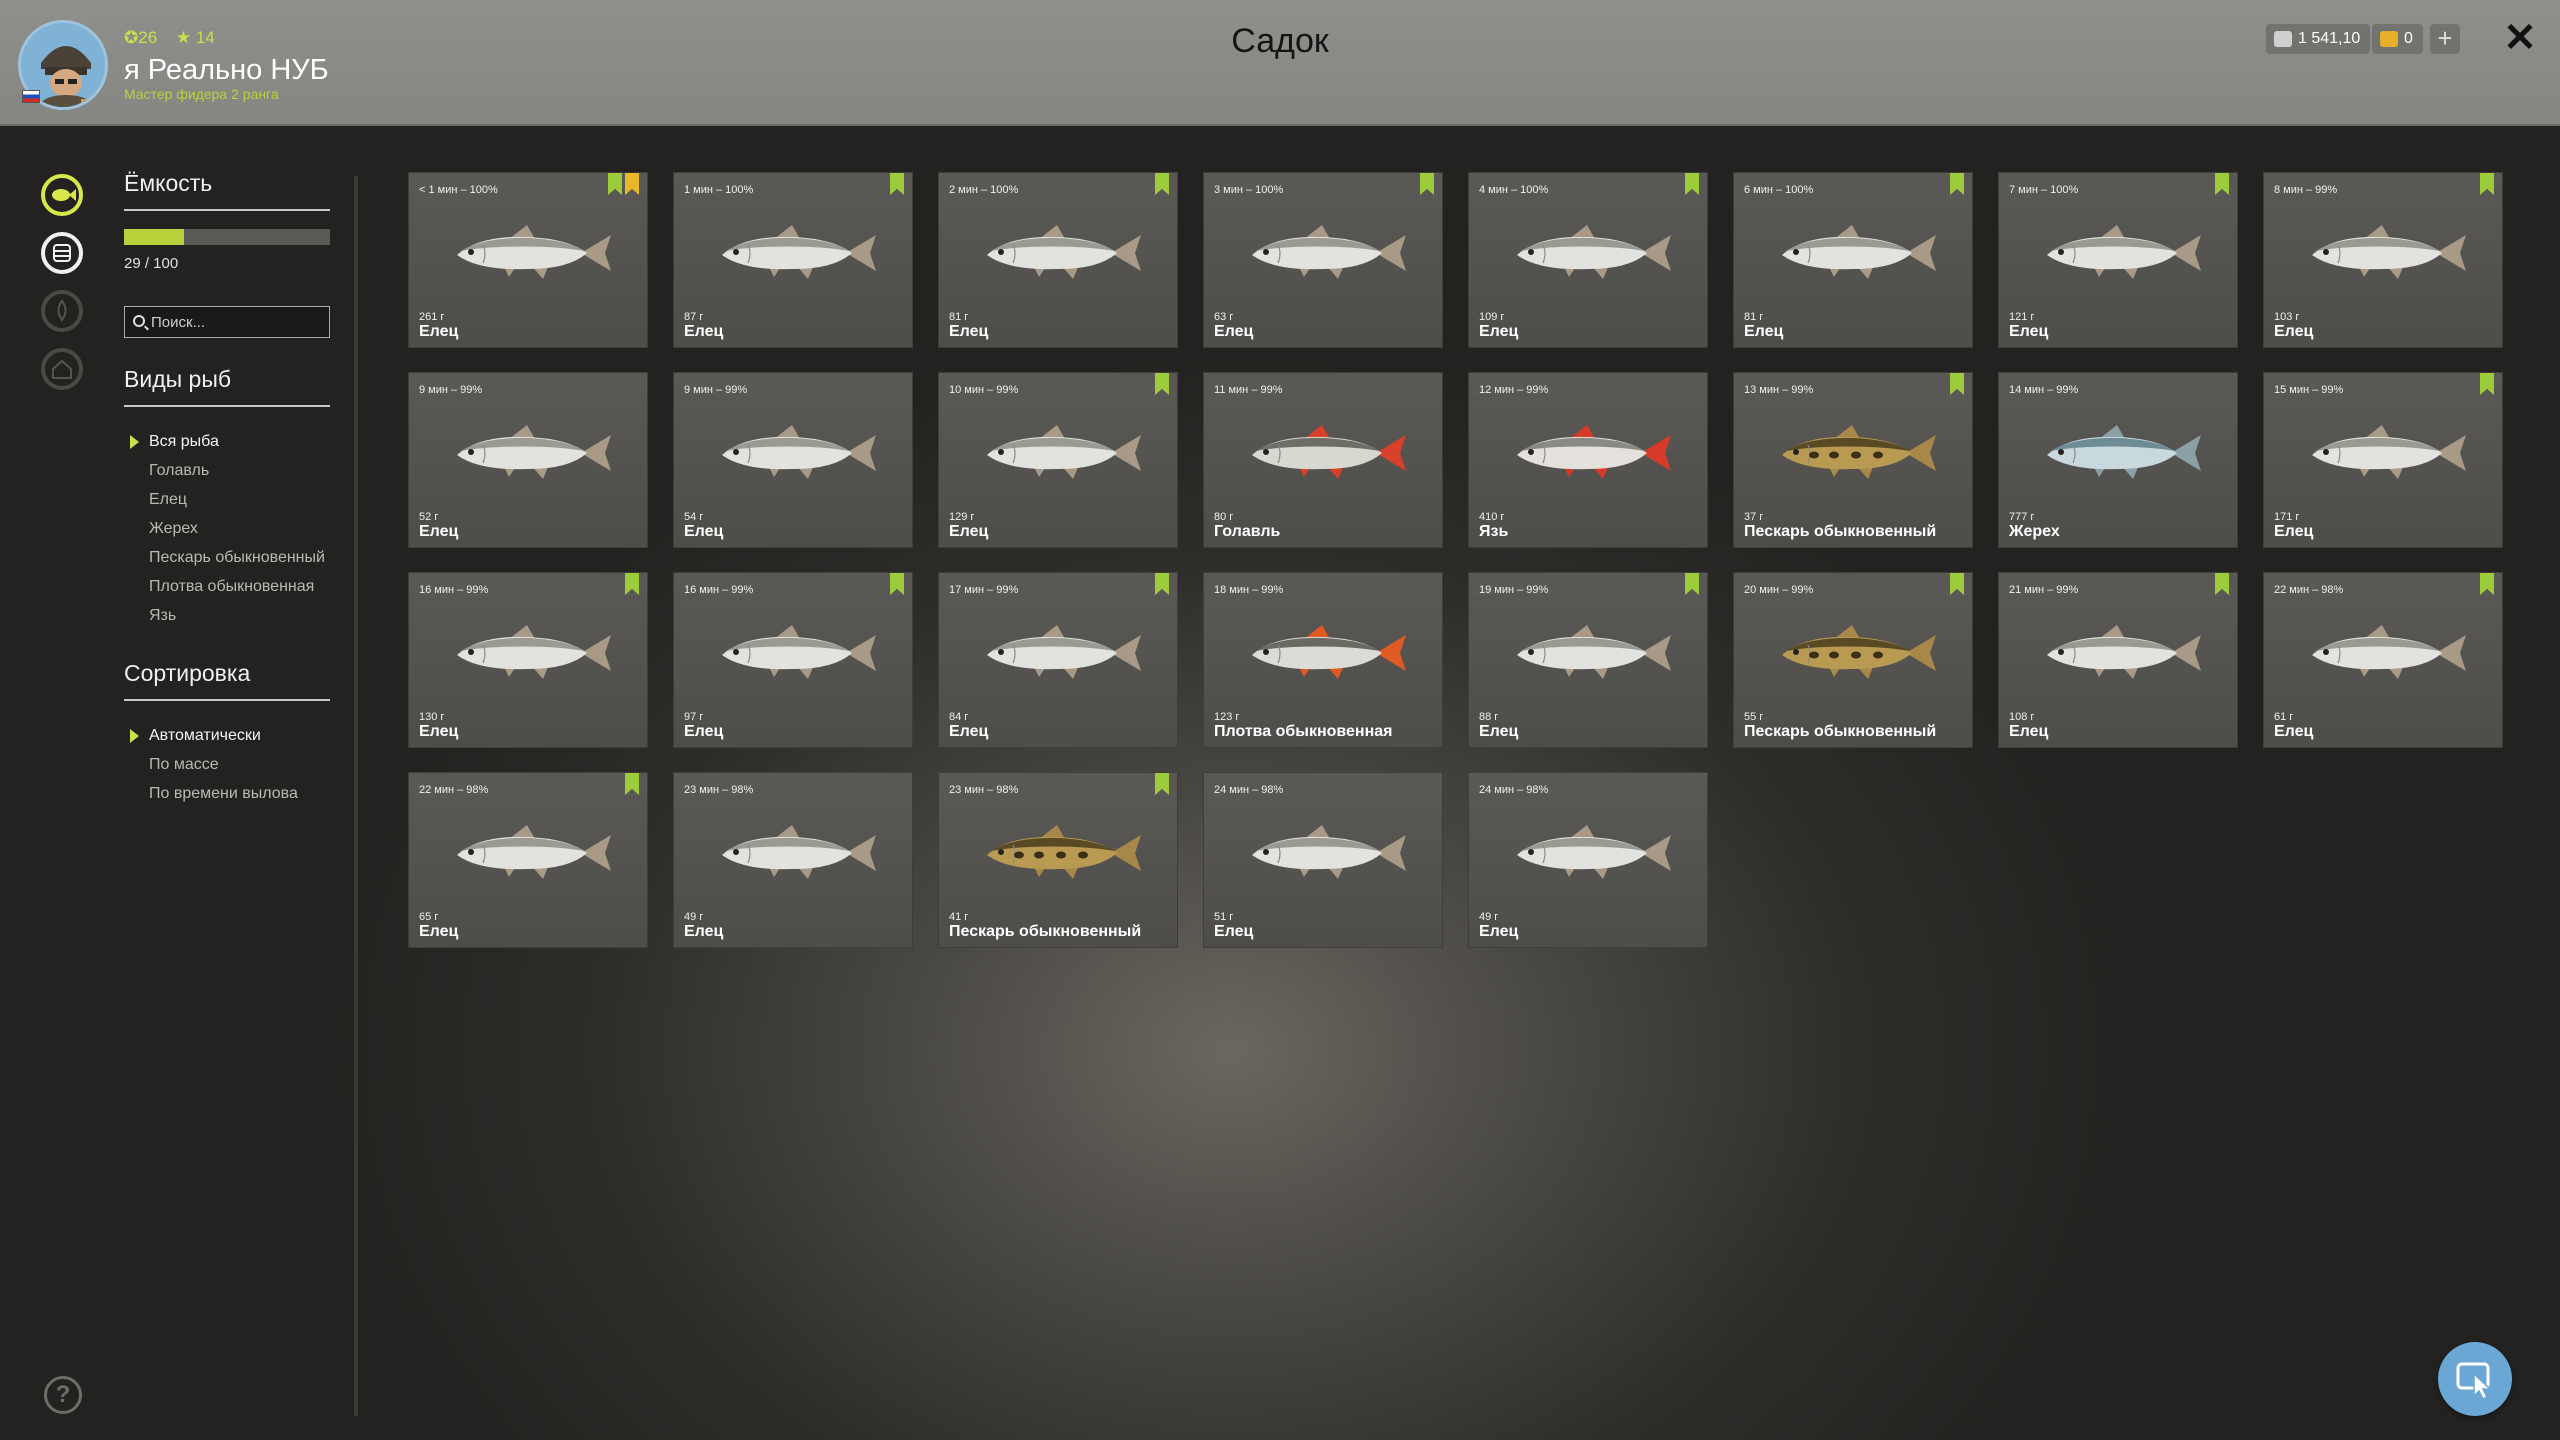 The image size is (2560, 1440). What do you see at coordinates (694, 917) in the screenshot?
I see `fish-weight: 49 г` at bounding box center [694, 917].